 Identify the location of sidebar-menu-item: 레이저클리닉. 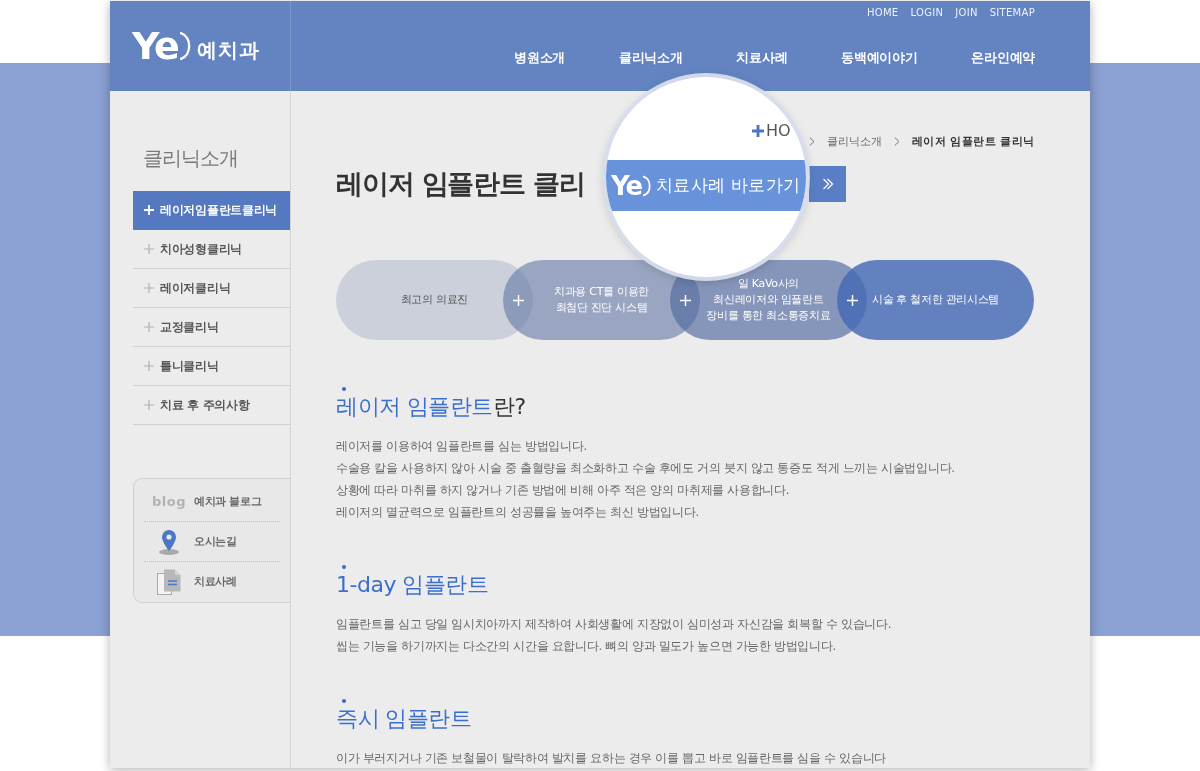
(211, 288).